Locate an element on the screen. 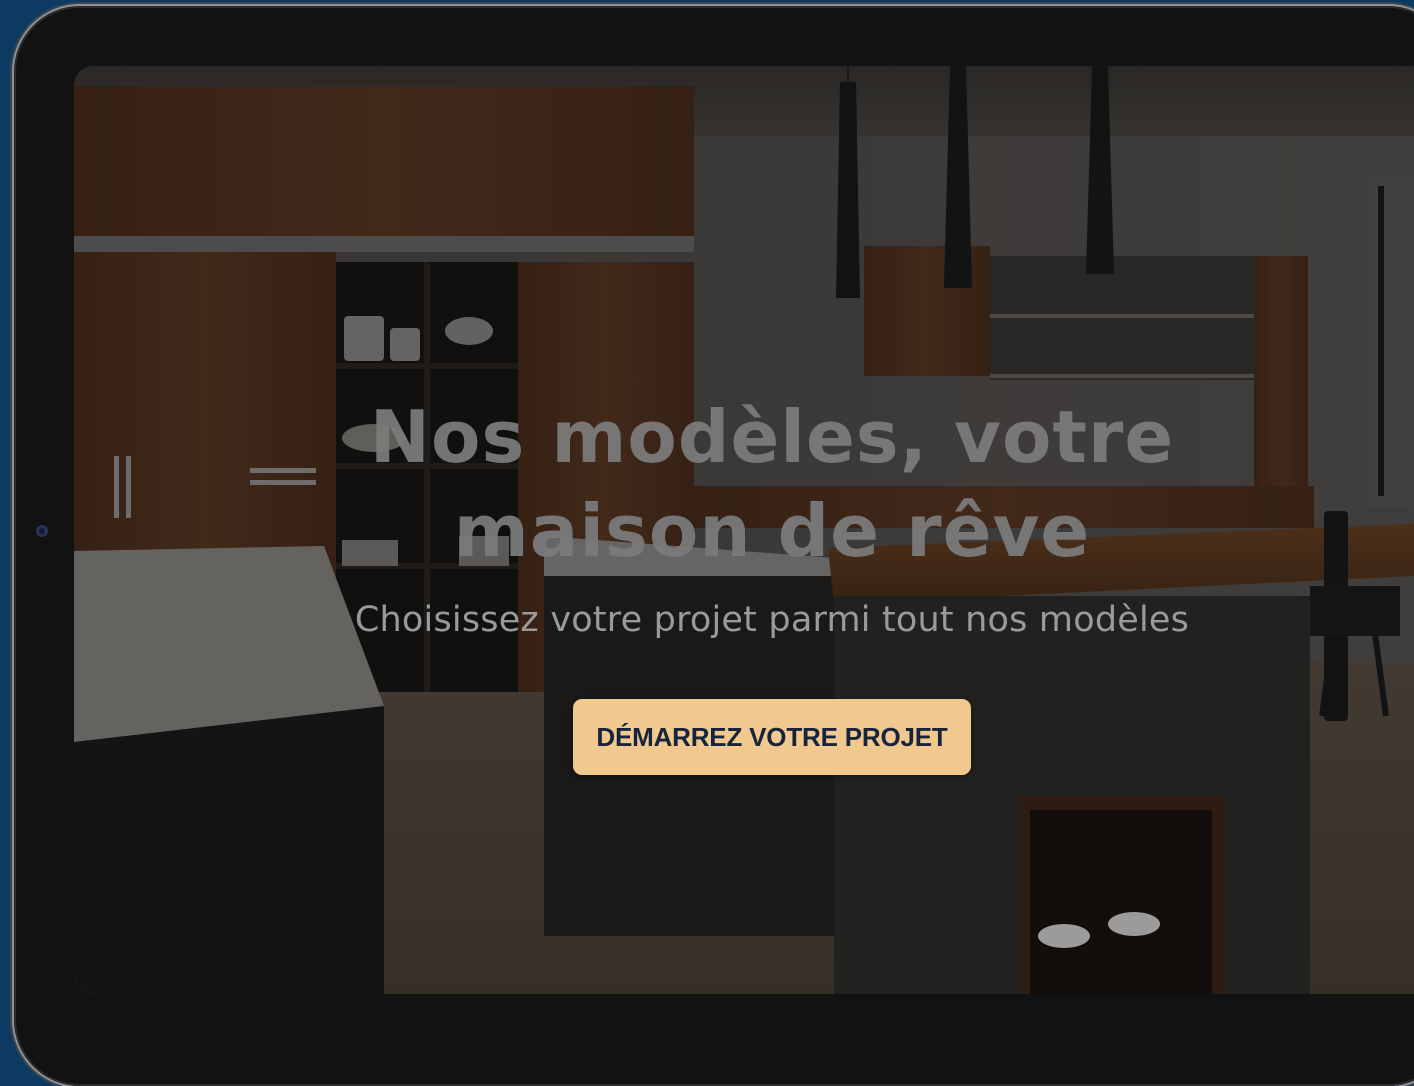  front-camera-icon is located at coordinates (42, 531).